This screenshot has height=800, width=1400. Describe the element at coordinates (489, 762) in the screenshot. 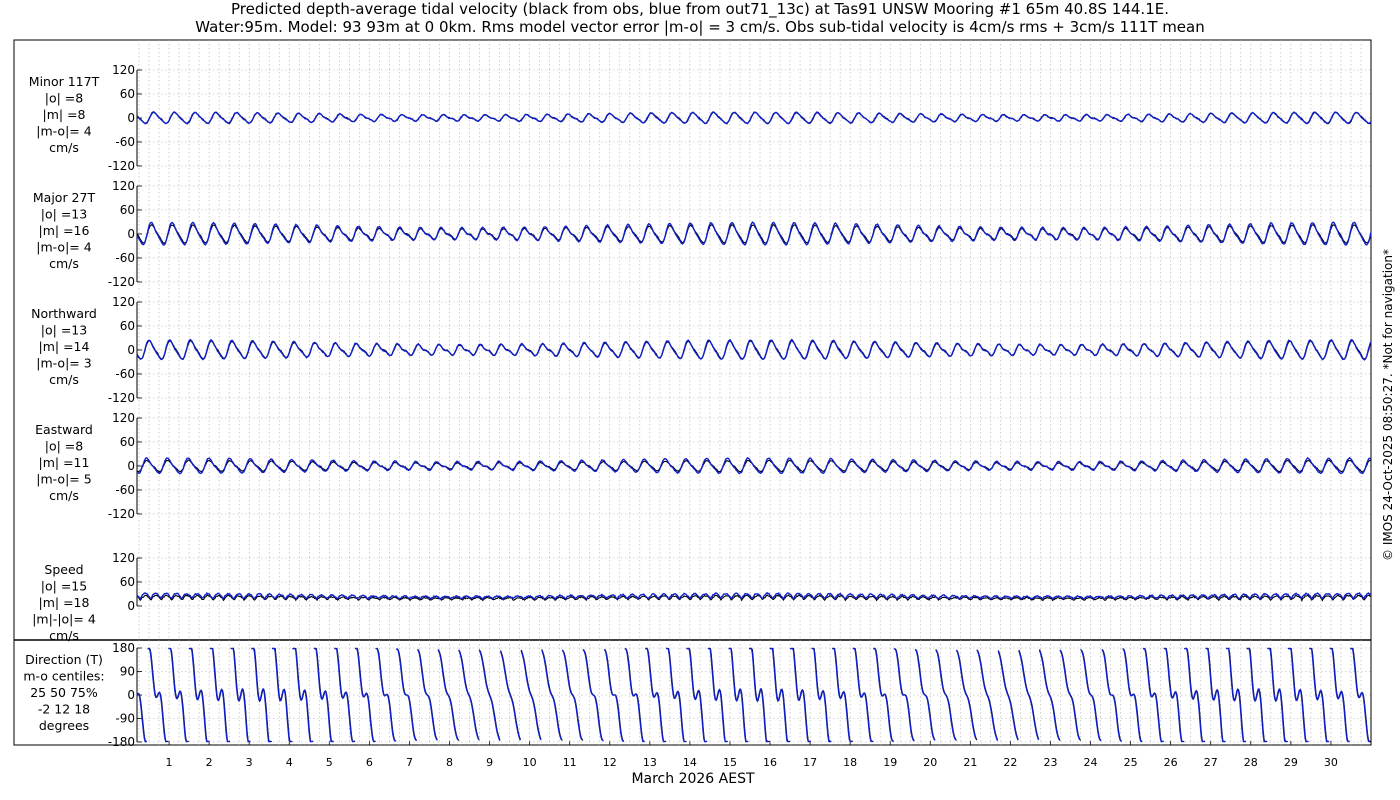

I see `x-tick-label: 9` at that location.